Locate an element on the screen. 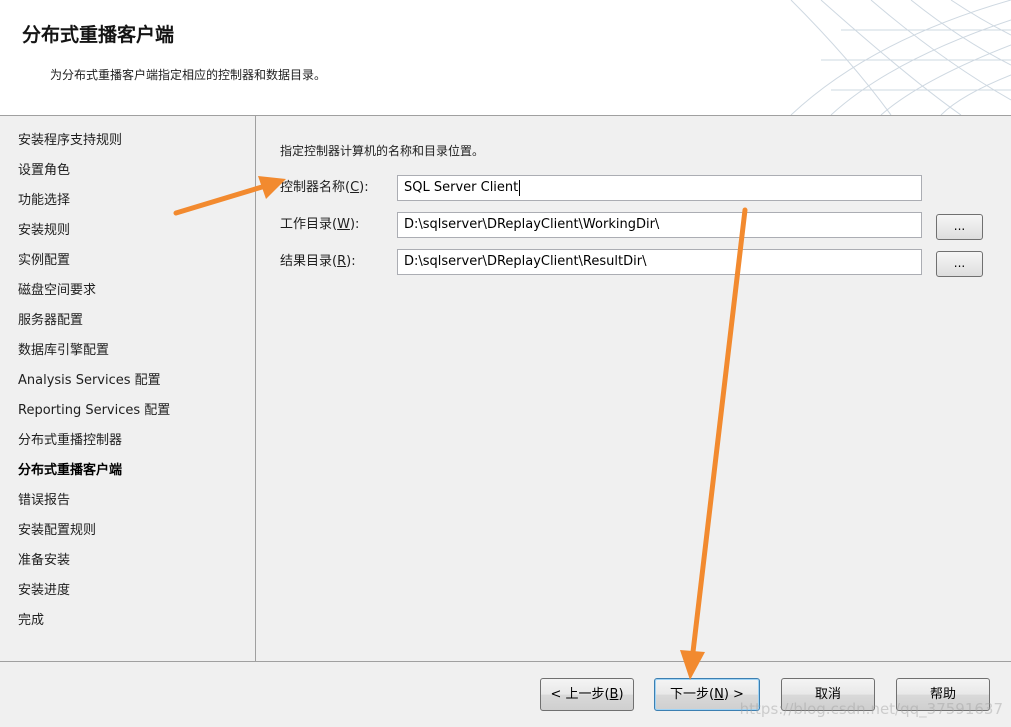  working-directory-input: D:\sqlserver\DReplayClient\WorkingDir\ is located at coordinates (659, 225).